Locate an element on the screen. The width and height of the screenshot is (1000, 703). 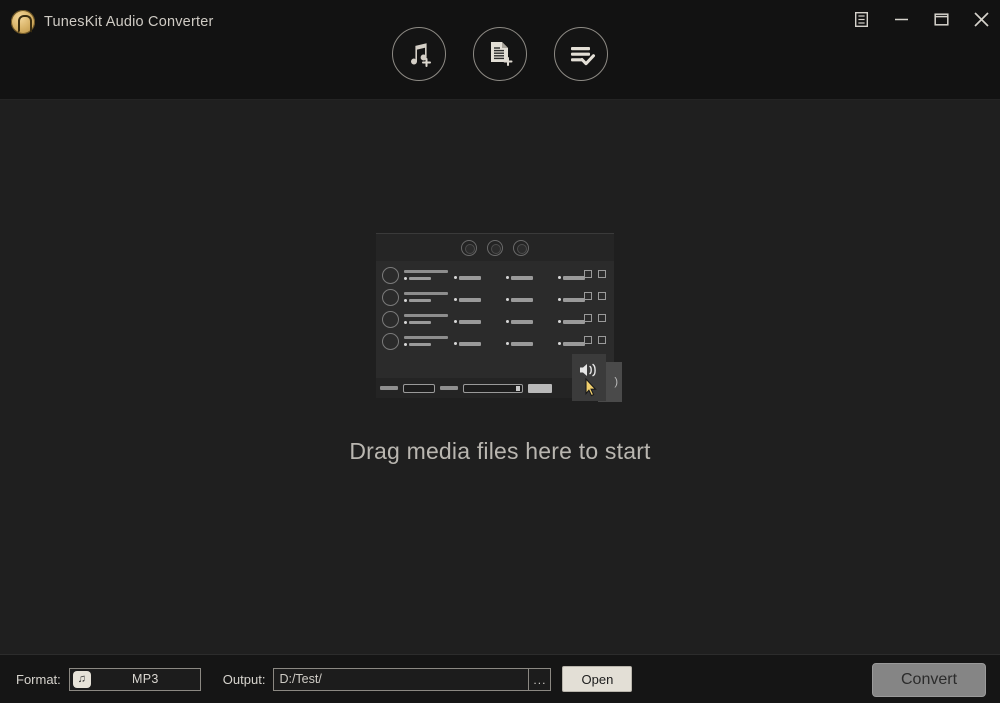
format-value: MP3 is located at coordinates (145, 679).